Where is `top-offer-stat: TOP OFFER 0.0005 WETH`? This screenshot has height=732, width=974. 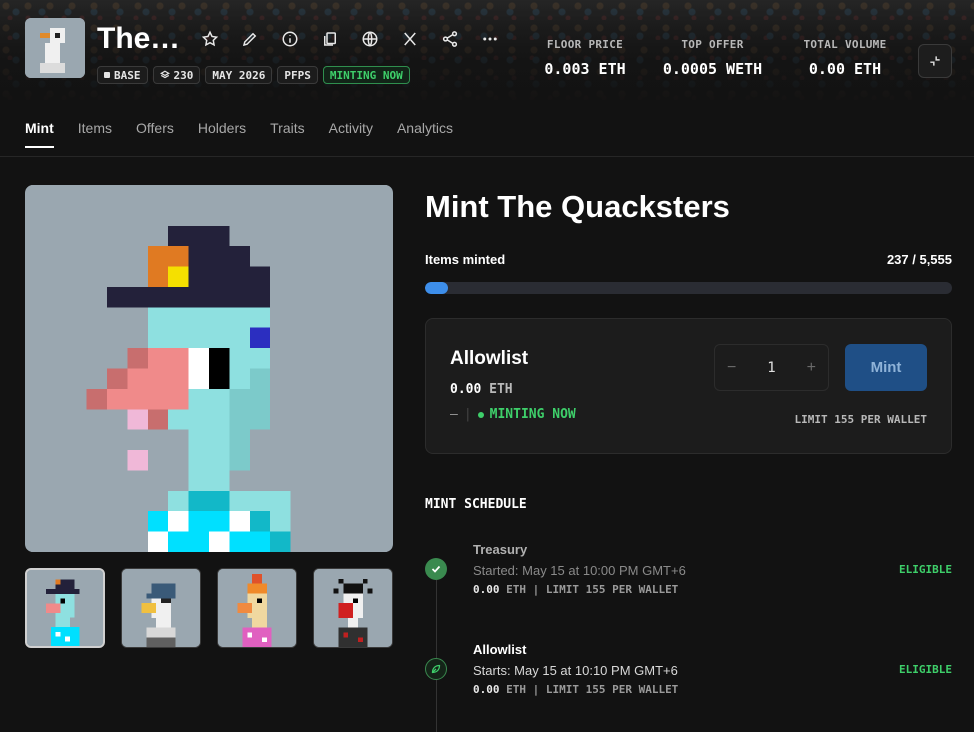
top-offer-stat: TOP OFFER 0.0005 WETH is located at coordinates (712, 58).